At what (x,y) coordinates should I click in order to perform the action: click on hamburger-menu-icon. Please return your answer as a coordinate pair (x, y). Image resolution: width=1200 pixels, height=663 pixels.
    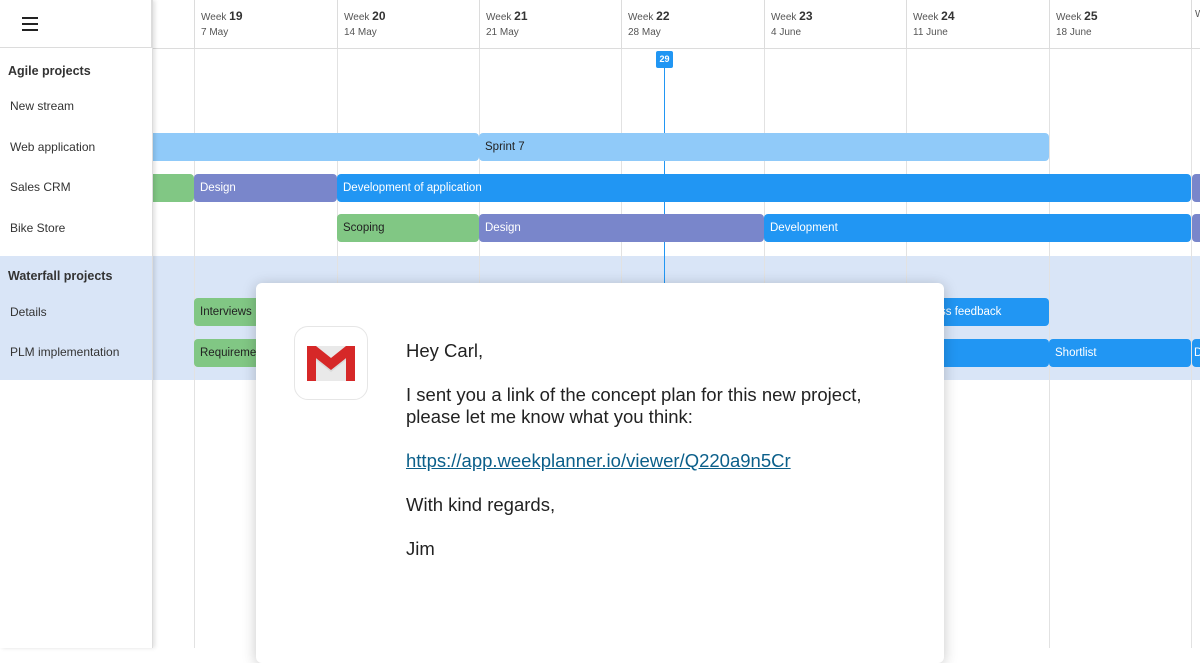
    Looking at the image, I should click on (76, 24).